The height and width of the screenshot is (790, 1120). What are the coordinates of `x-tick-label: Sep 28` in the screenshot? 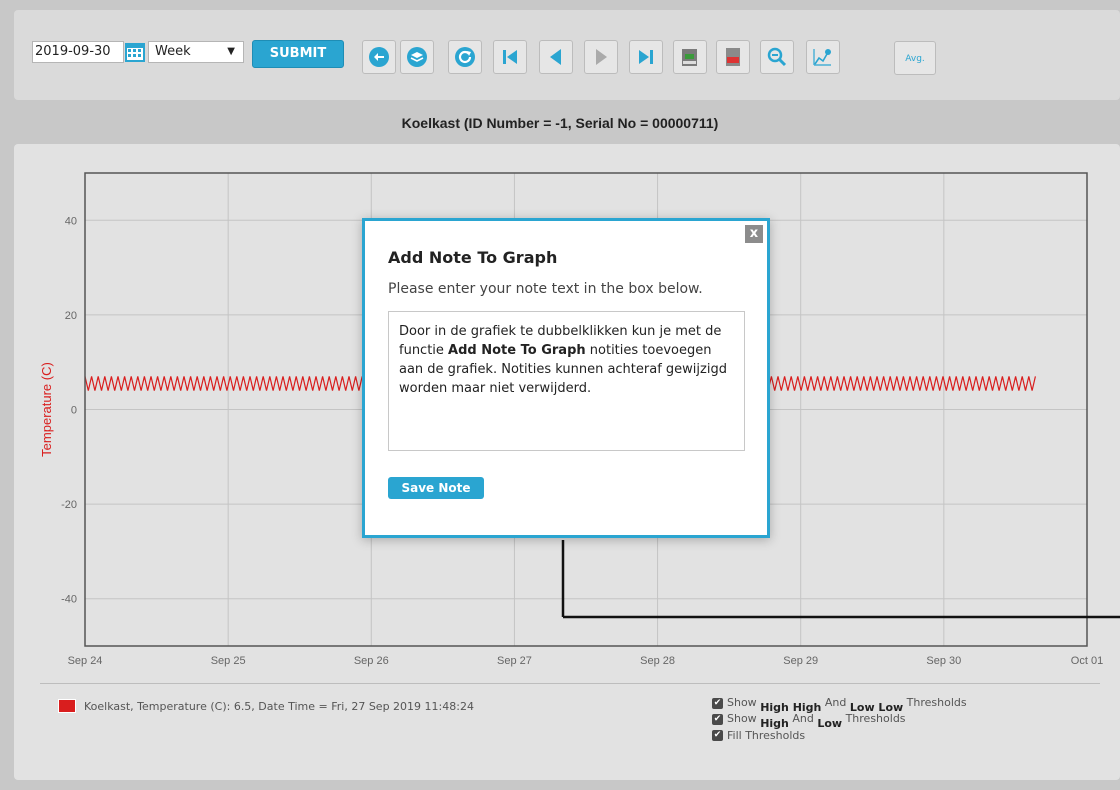 It's located at (657, 661).